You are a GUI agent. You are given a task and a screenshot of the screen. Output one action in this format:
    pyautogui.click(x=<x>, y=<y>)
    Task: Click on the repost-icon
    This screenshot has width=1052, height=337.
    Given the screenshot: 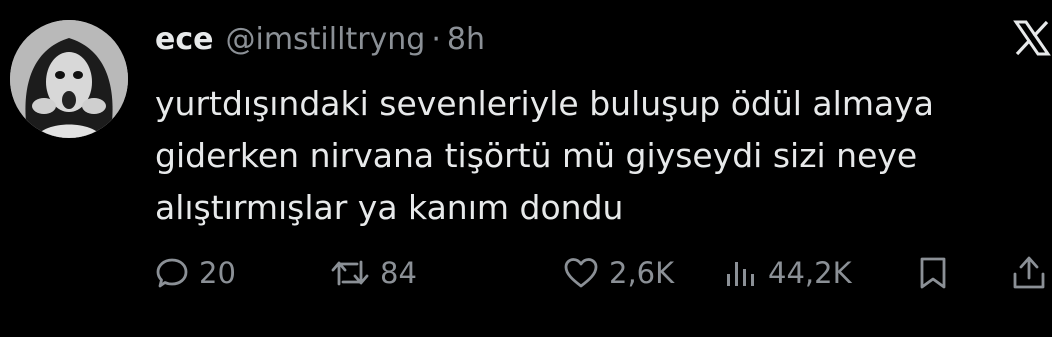 What is the action you would take?
    pyautogui.click(x=350, y=273)
    